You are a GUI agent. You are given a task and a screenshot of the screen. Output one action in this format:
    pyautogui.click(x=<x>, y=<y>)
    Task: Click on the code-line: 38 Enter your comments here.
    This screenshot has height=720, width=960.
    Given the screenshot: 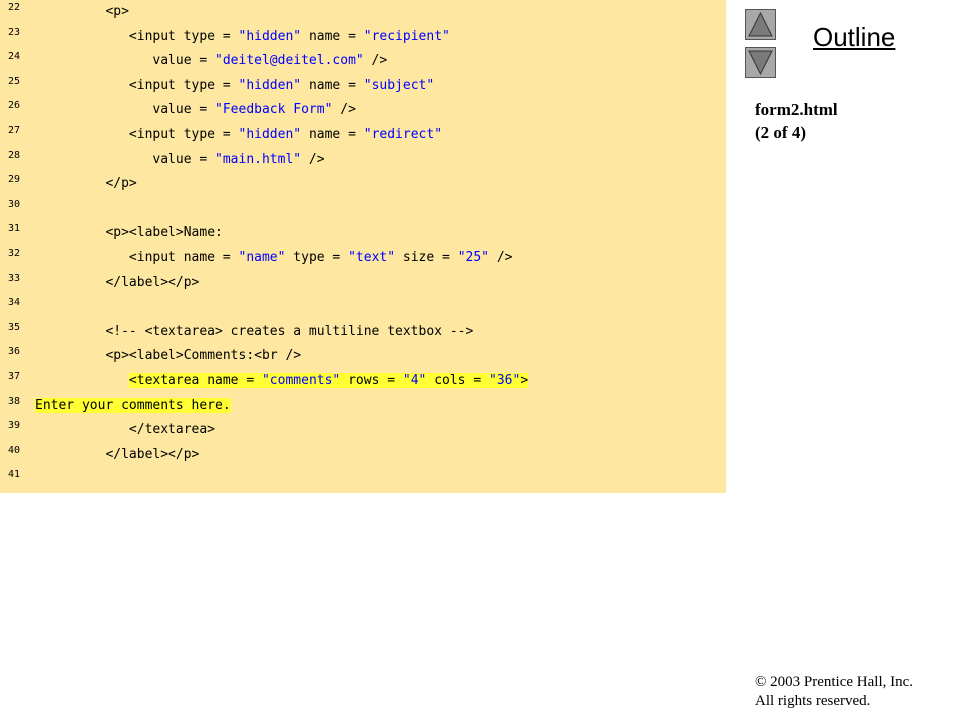 What is the action you would take?
    pyautogui.click(x=363, y=406)
    